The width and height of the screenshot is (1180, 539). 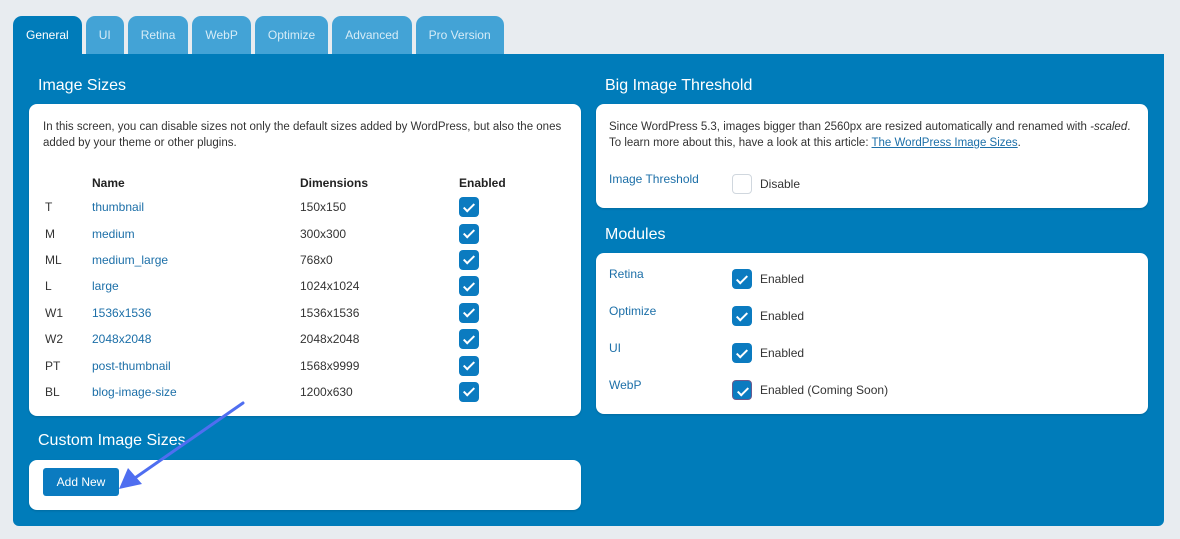 I want to click on column-header-code, so click(x=68, y=183).